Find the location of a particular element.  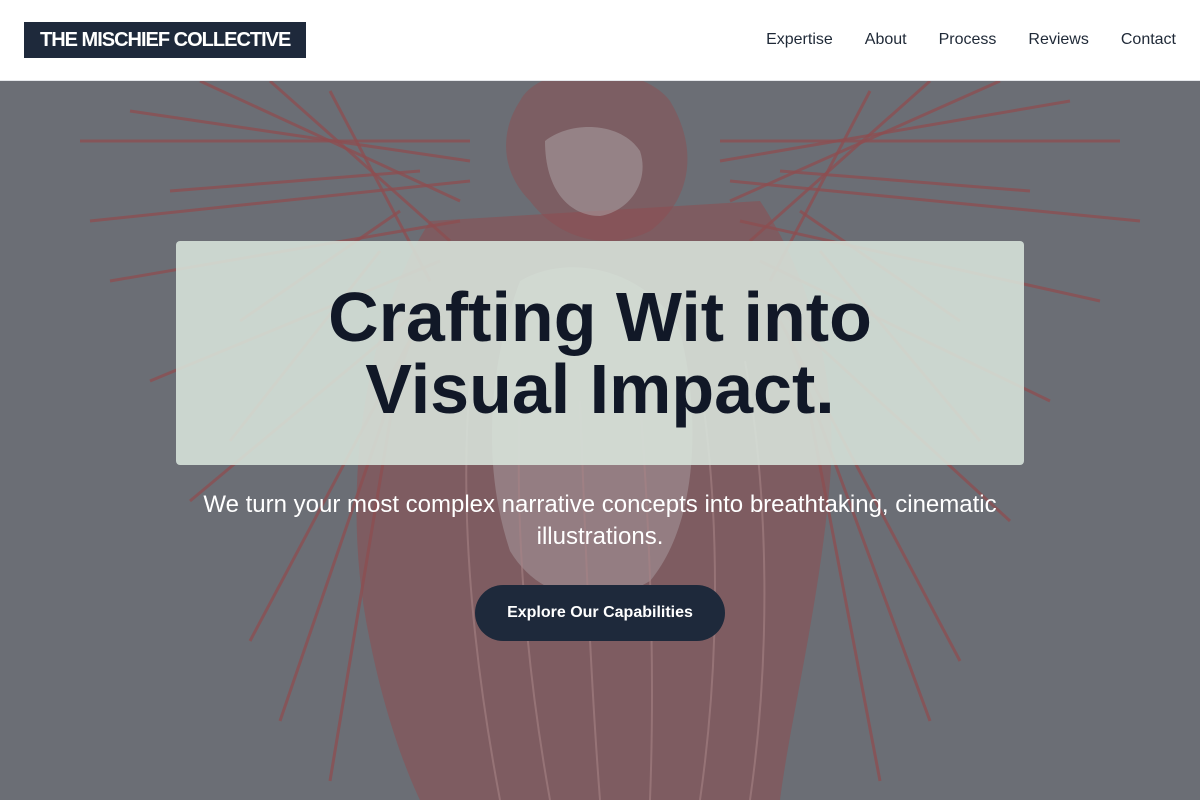

main-nav: Expertise About Process Reviews Contact is located at coordinates (971, 40).